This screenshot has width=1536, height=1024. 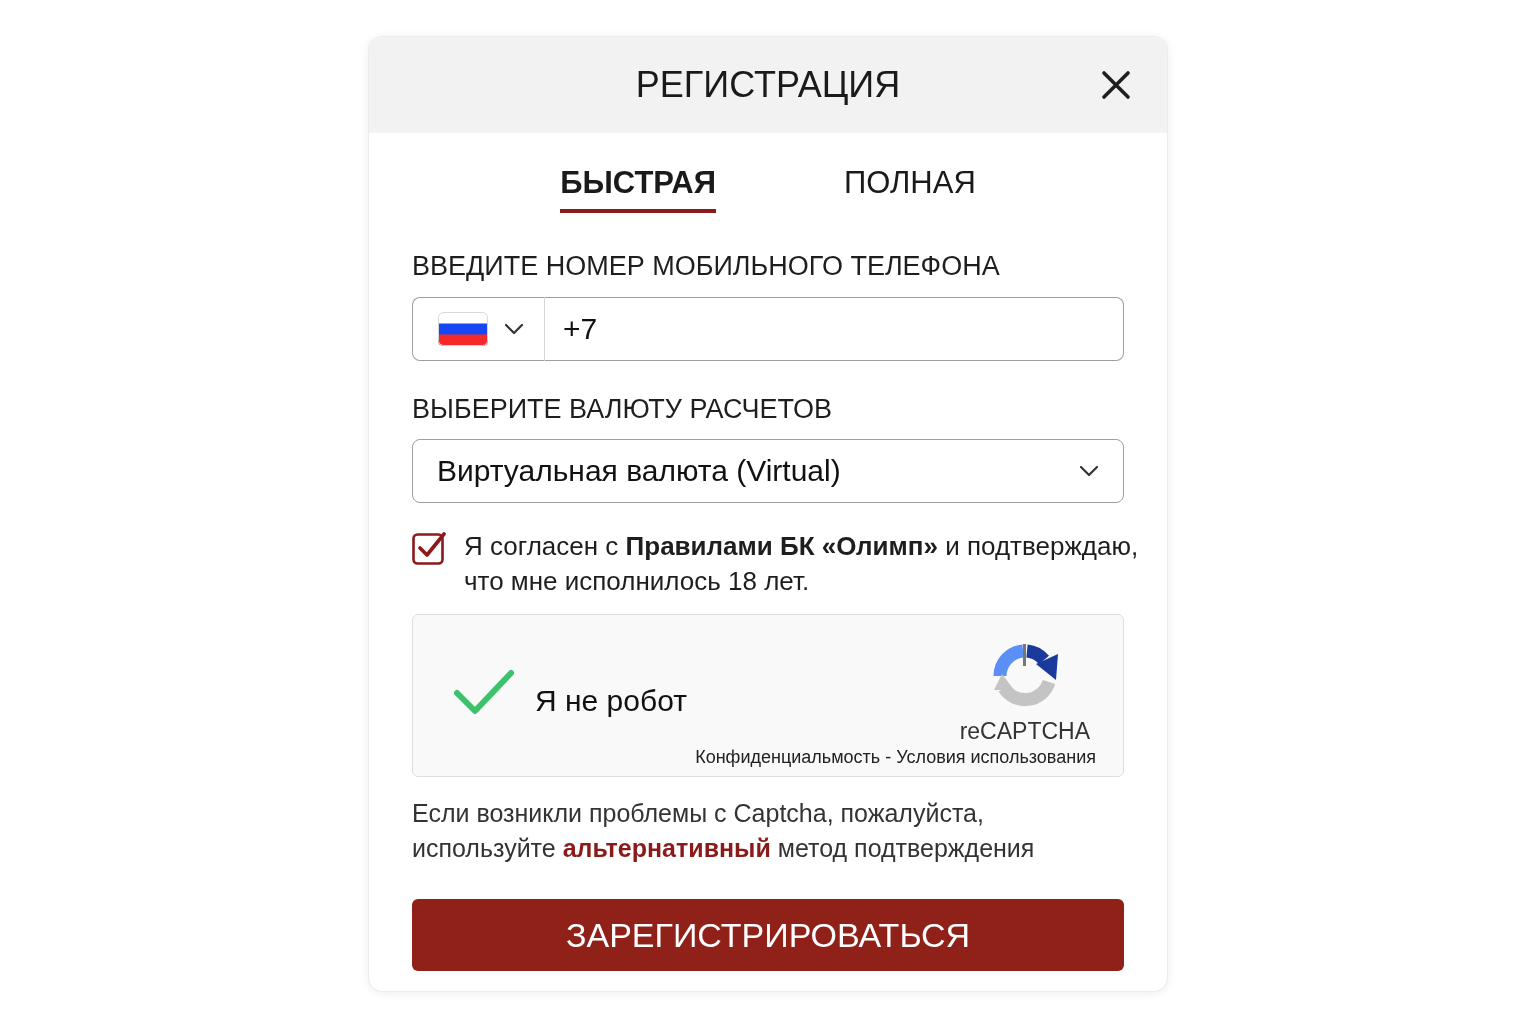 What do you see at coordinates (768, 935) in the screenshot?
I see `register-button: ЗАРЕГИСТРИРОВАТЬСЯ` at bounding box center [768, 935].